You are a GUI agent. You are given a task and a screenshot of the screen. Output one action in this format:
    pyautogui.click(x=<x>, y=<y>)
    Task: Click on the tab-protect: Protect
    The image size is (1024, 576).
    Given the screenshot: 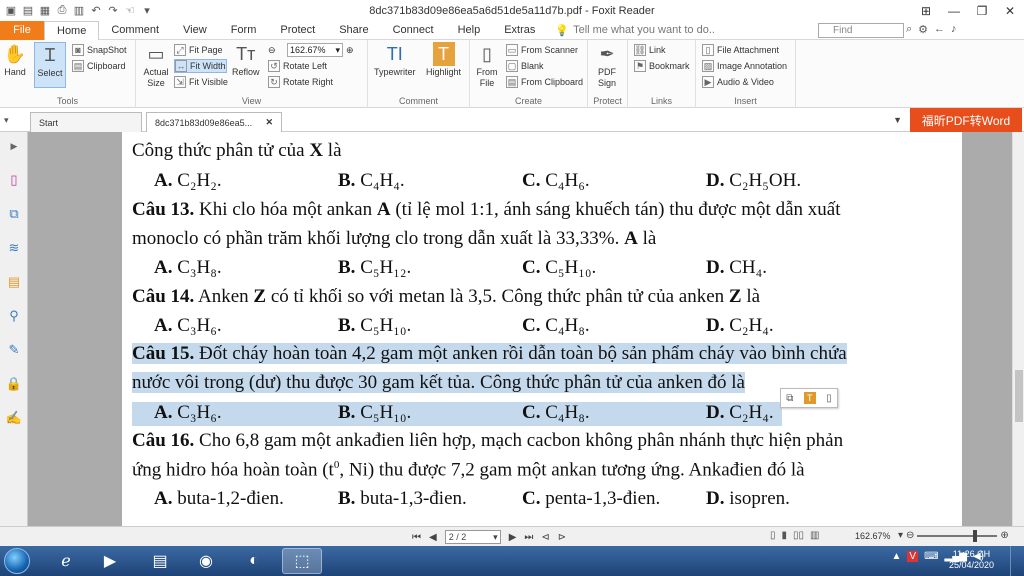 What is the action you would take?
    pyautogui.click(x=297, y=30)
    